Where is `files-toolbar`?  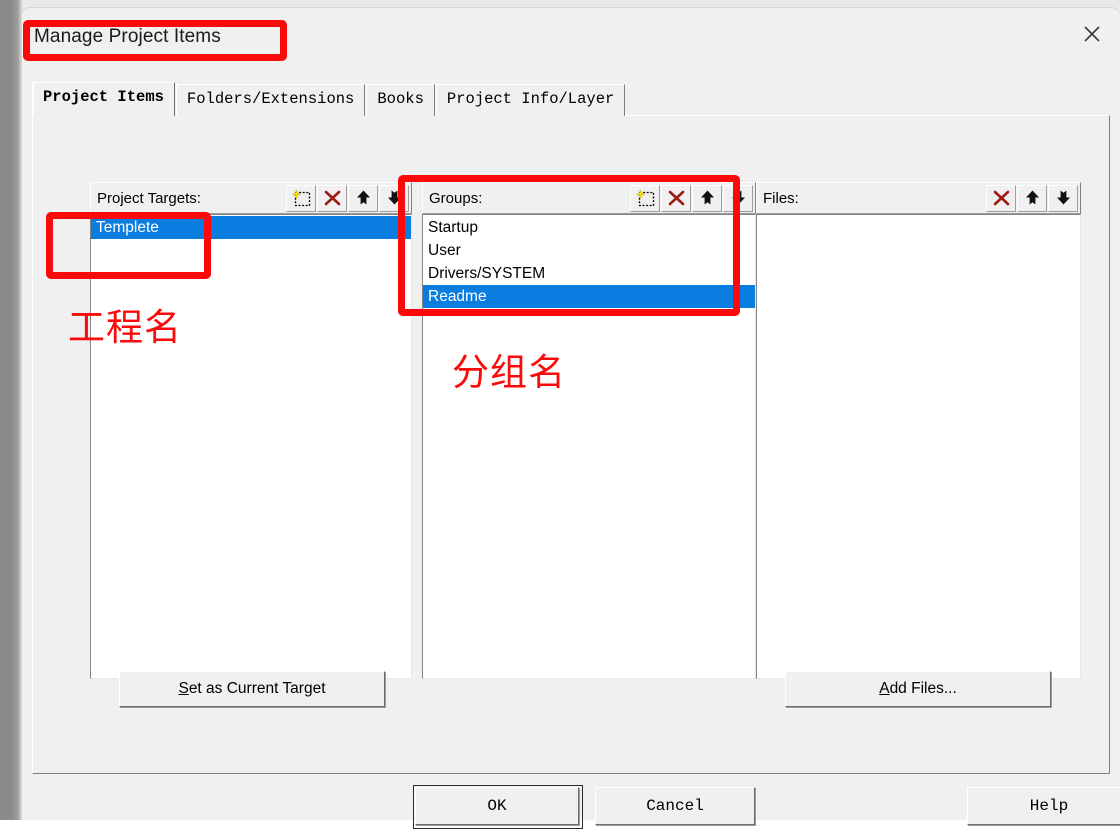 files-toolbar is located at coordinates (1032, 198).